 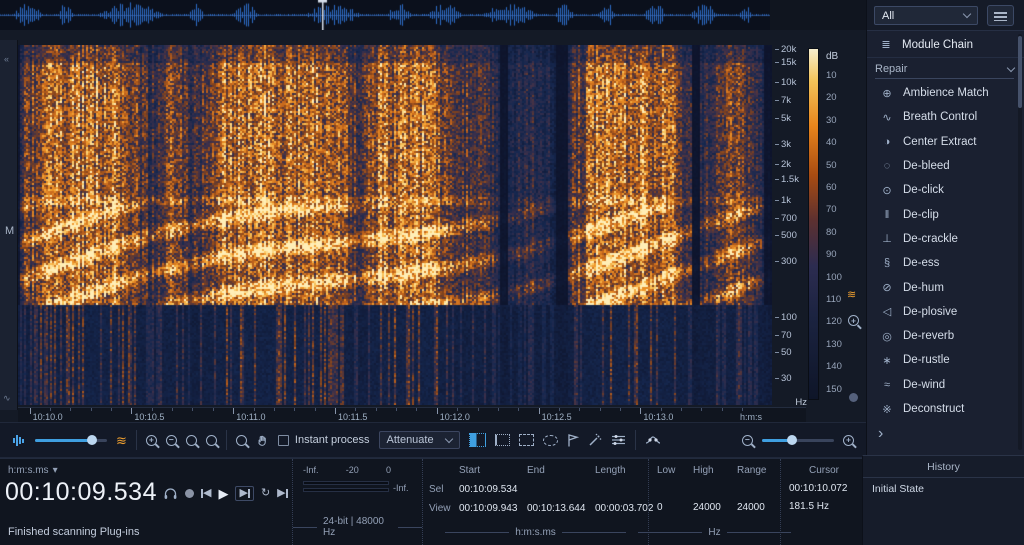 I want to click on brush-select-tool, so click(x=573, y=440).